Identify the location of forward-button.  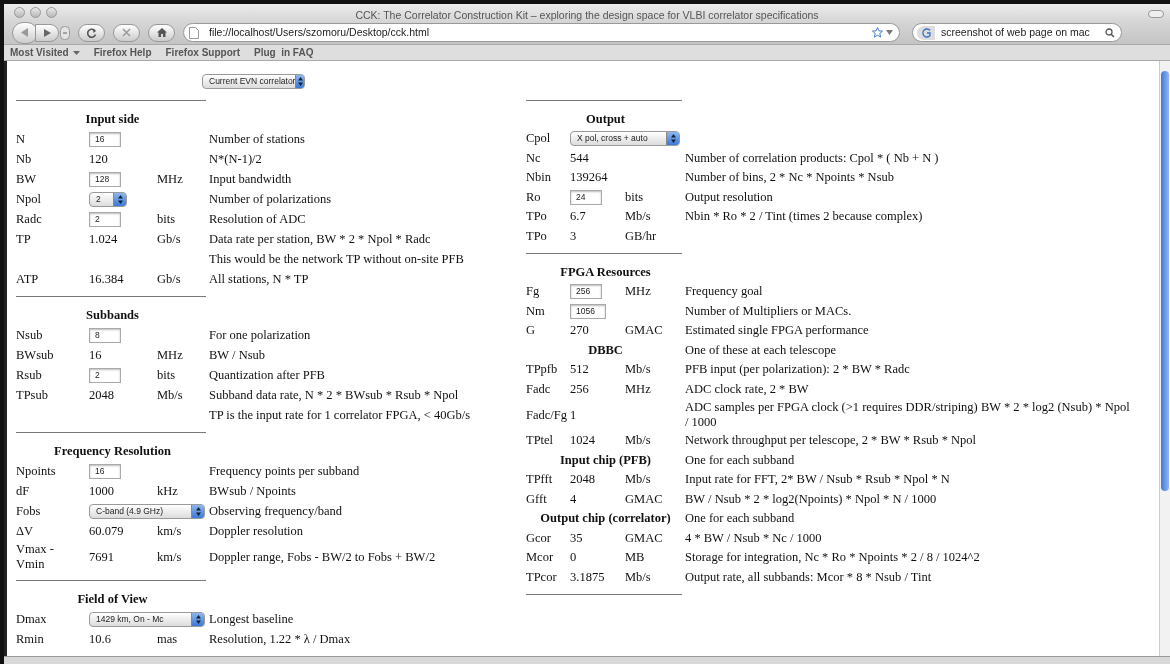
(47, 32).